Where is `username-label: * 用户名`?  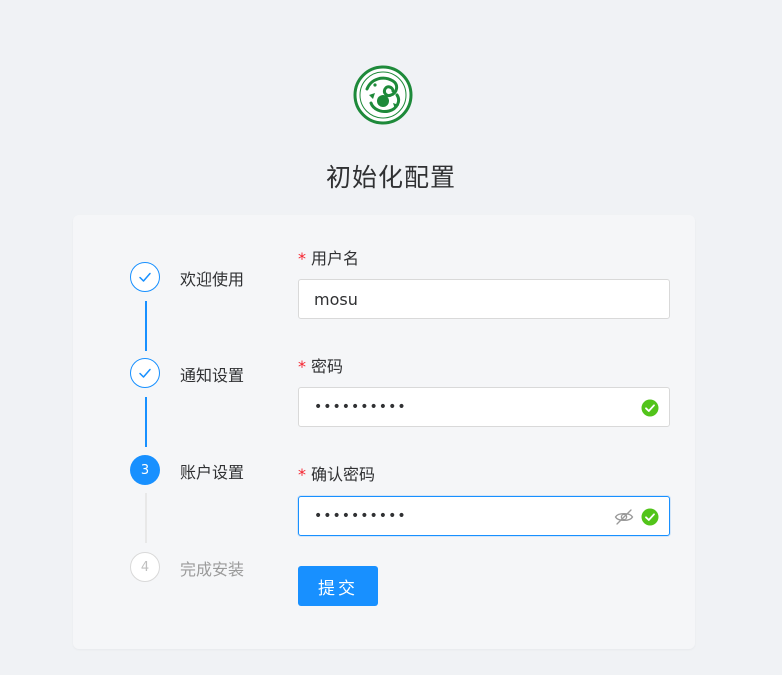 username-label: * 用户名 is located at coordinates (329, 258).